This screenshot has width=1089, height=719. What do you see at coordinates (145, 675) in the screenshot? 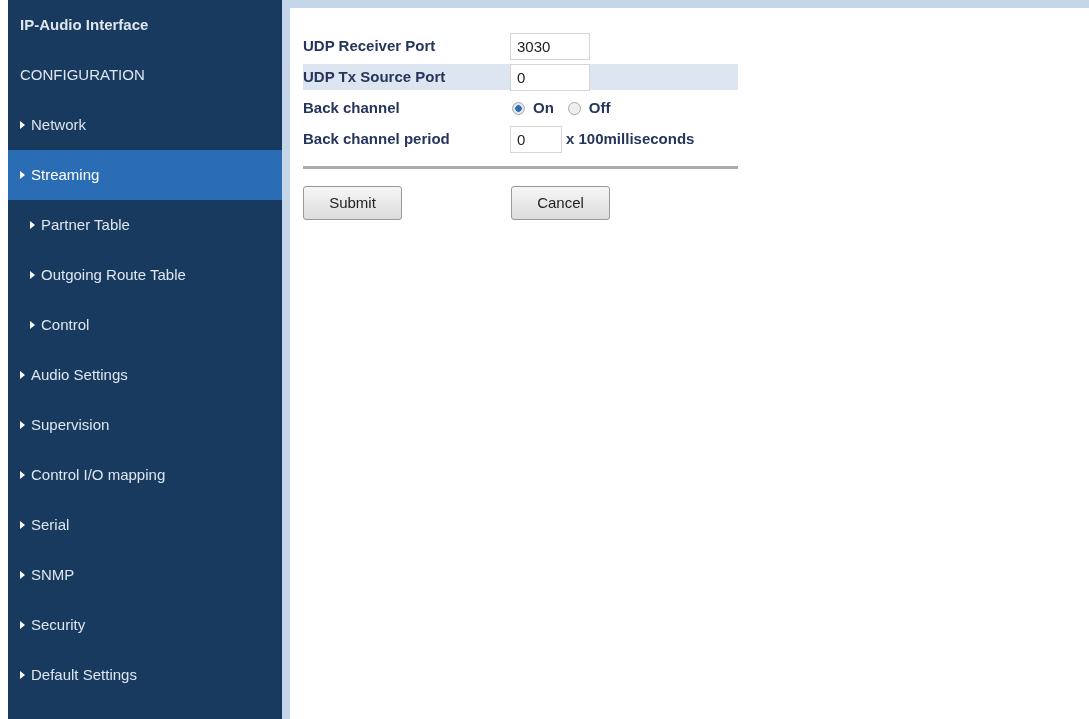
I see `nav-item: Default Settings` at bounding box center [145, 675].